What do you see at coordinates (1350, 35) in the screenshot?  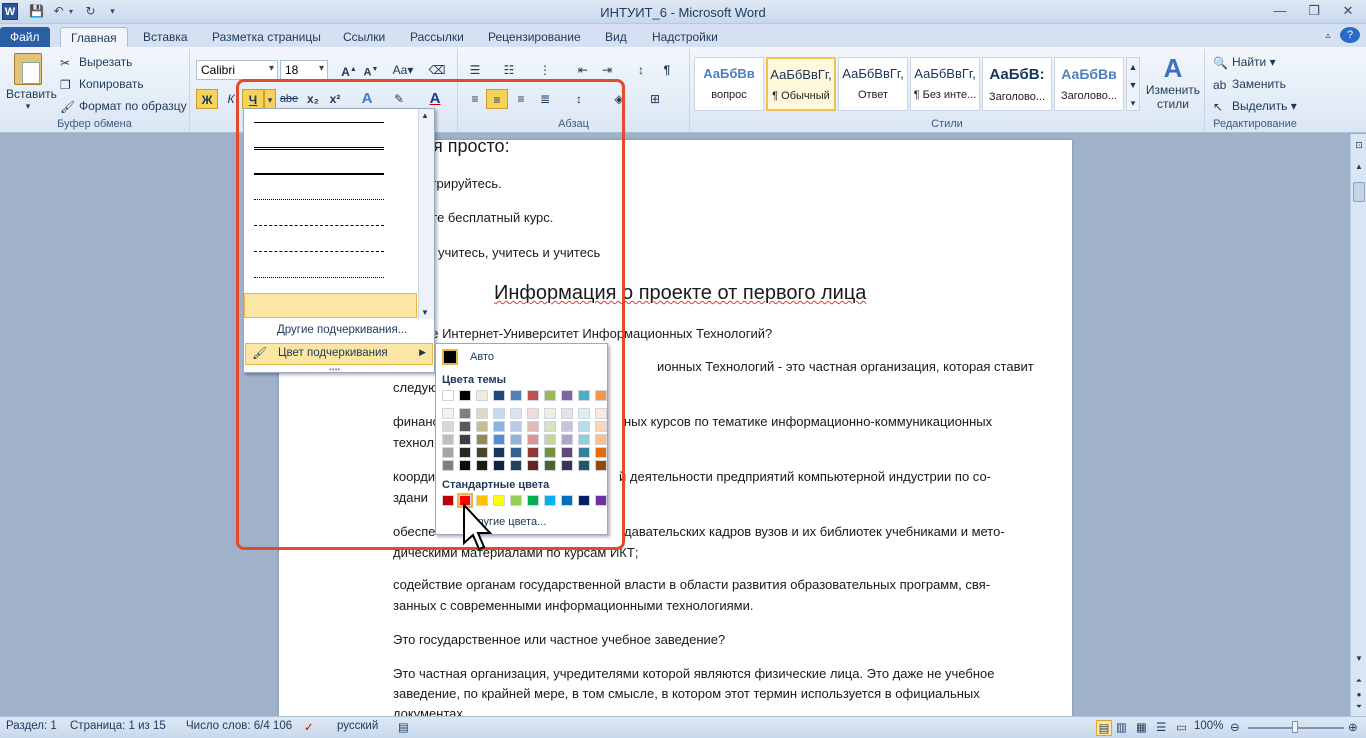 I see `help-icon: ?` at bounding box center [1350, 35].